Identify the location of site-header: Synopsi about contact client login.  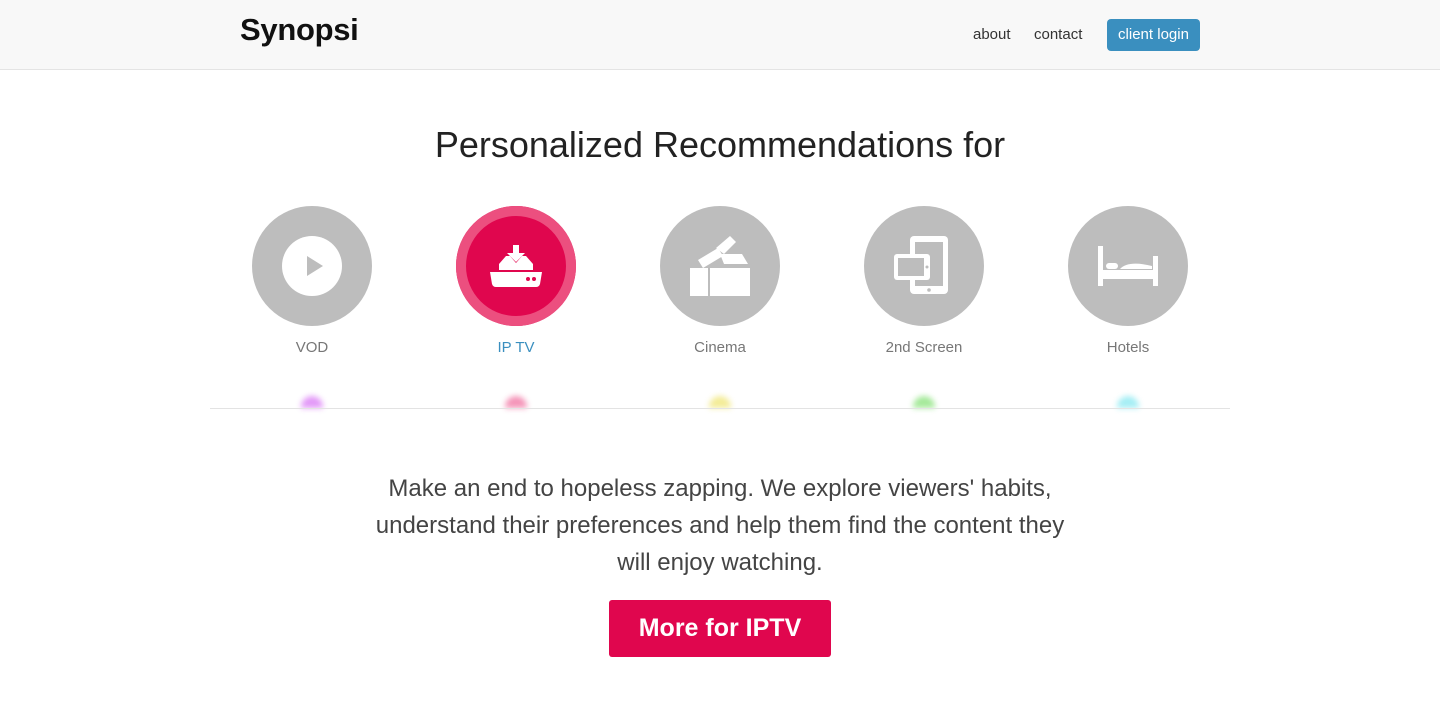
(720, 35).